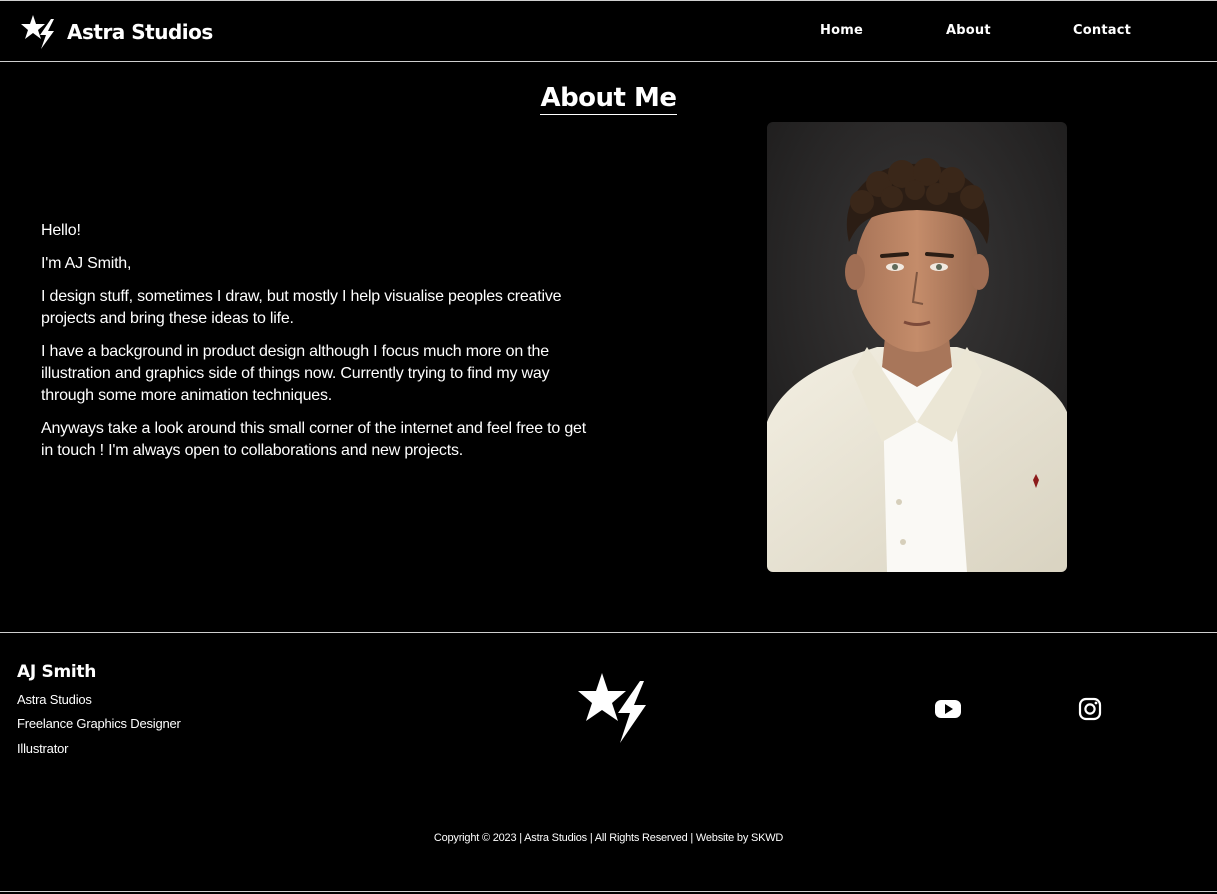 Image resolution: width=1217 pixels, height=894 pixels. I want to click on footer-name: AJ Smith, so click(57, 672).